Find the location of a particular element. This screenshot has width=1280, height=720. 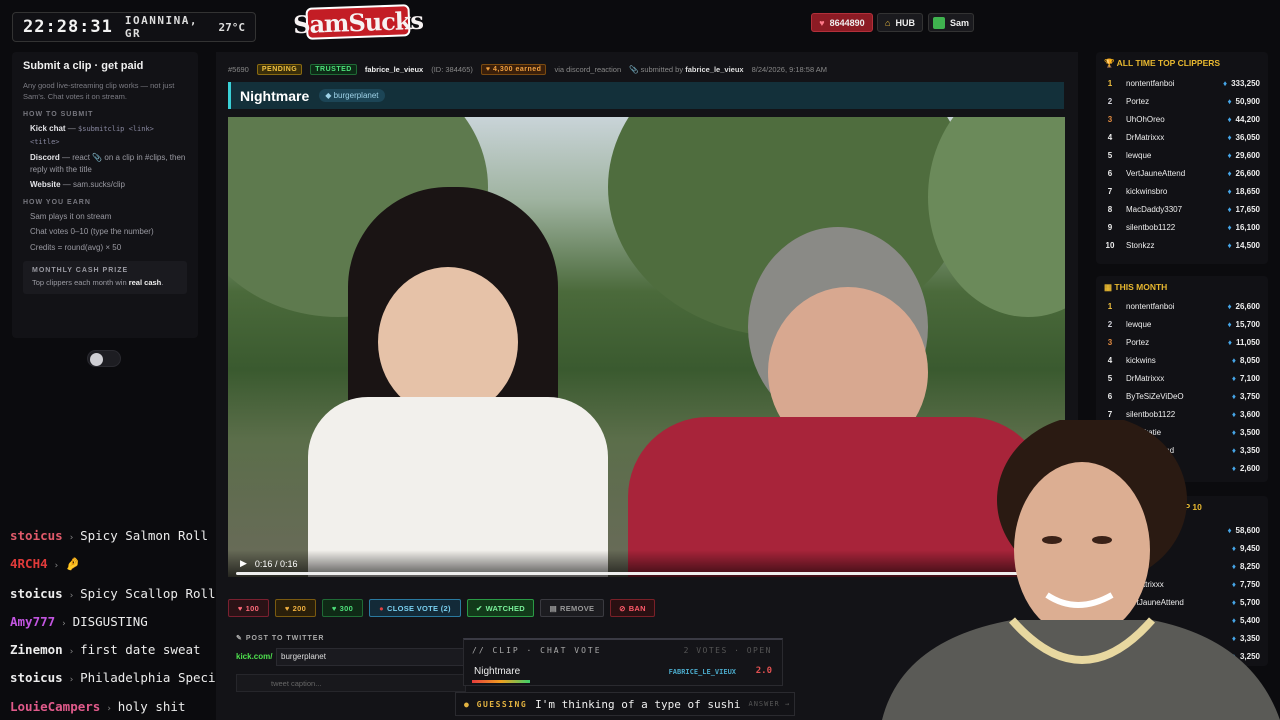

leaderboard-row: 7 kickwinsbro ♦ 18,650 is located at coordinates (1182, 191).